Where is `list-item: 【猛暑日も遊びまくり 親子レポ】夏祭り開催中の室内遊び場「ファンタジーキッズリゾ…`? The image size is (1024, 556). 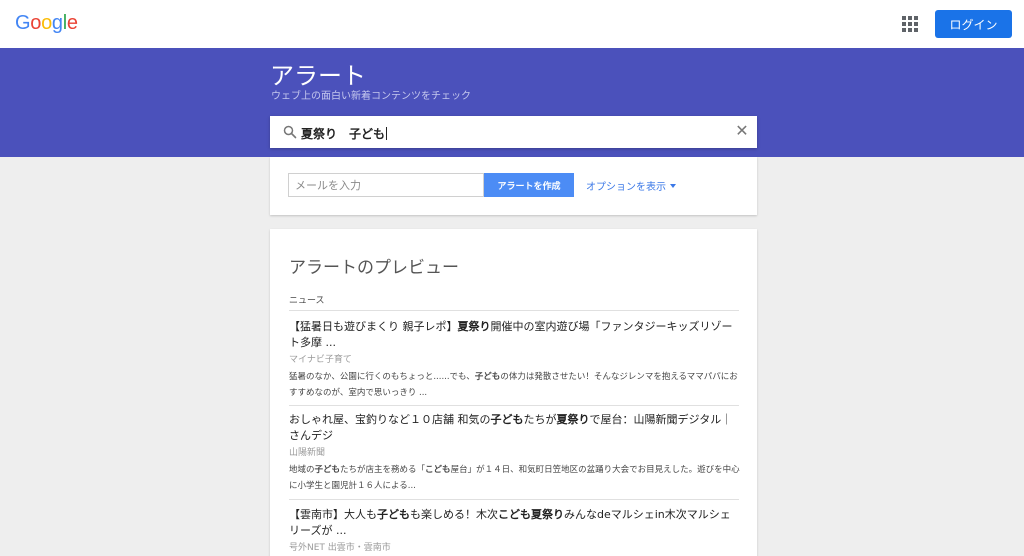
list-item: 【猛暑日も遊びまくり 親子レポ】夏祭り開催中の室内遊び場「ファンタジーキッズリゾ… is located at coordinates (515, 360).